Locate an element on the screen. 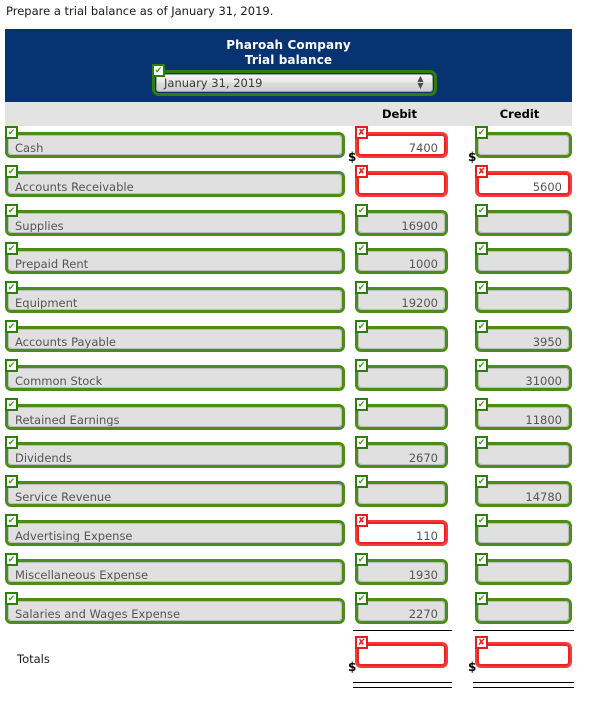 The width and height of the screenshot is (596, 711). account-field-12: ✔ Salaries and Wages Expense is located at coordinates (175, 607).